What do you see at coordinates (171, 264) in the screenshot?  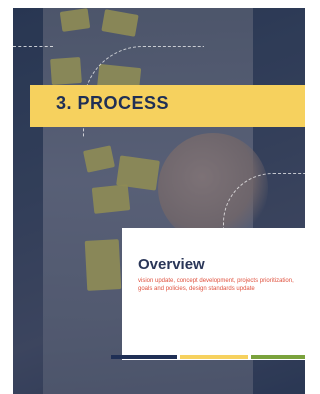 I see `overview-heading: Overview` at bounding box center [171, 264].